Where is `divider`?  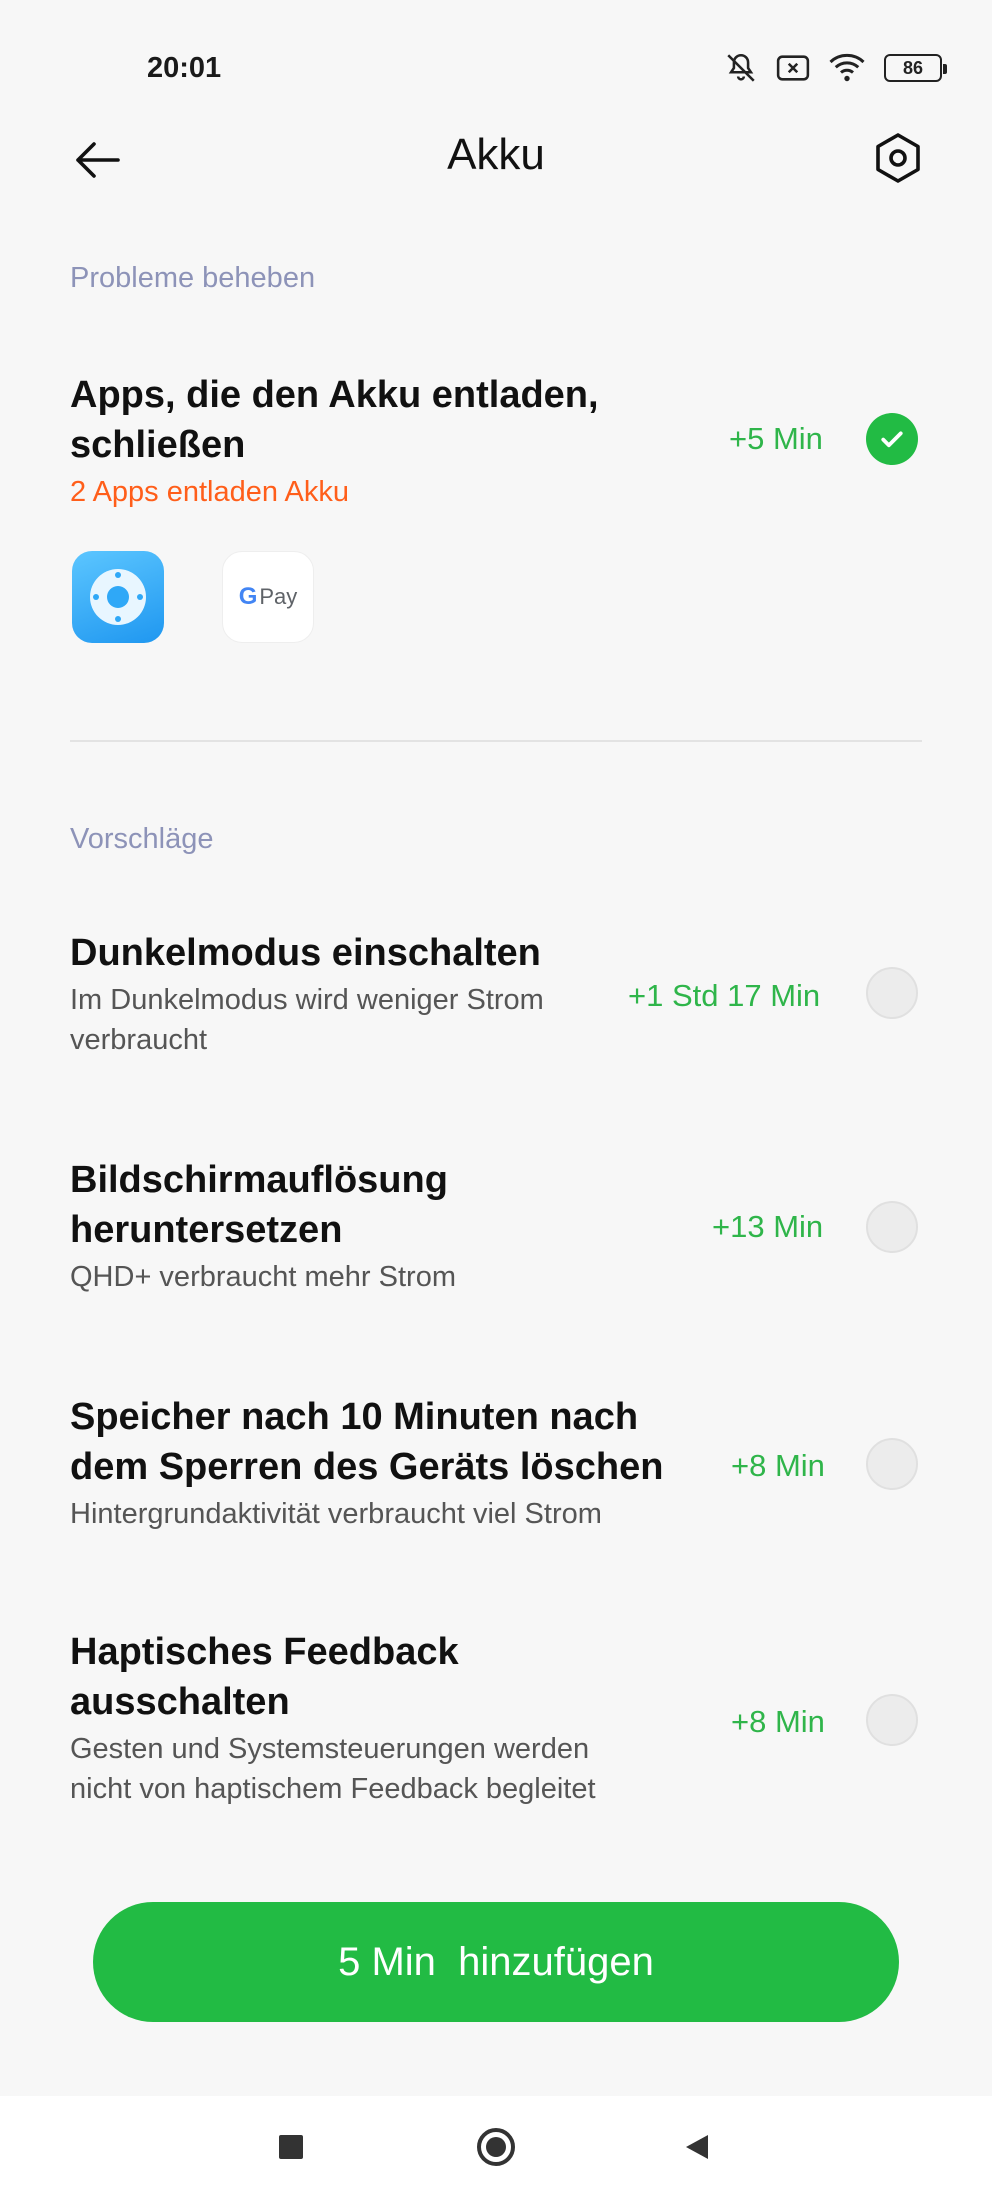 divider is located at coordinates (496, 741).